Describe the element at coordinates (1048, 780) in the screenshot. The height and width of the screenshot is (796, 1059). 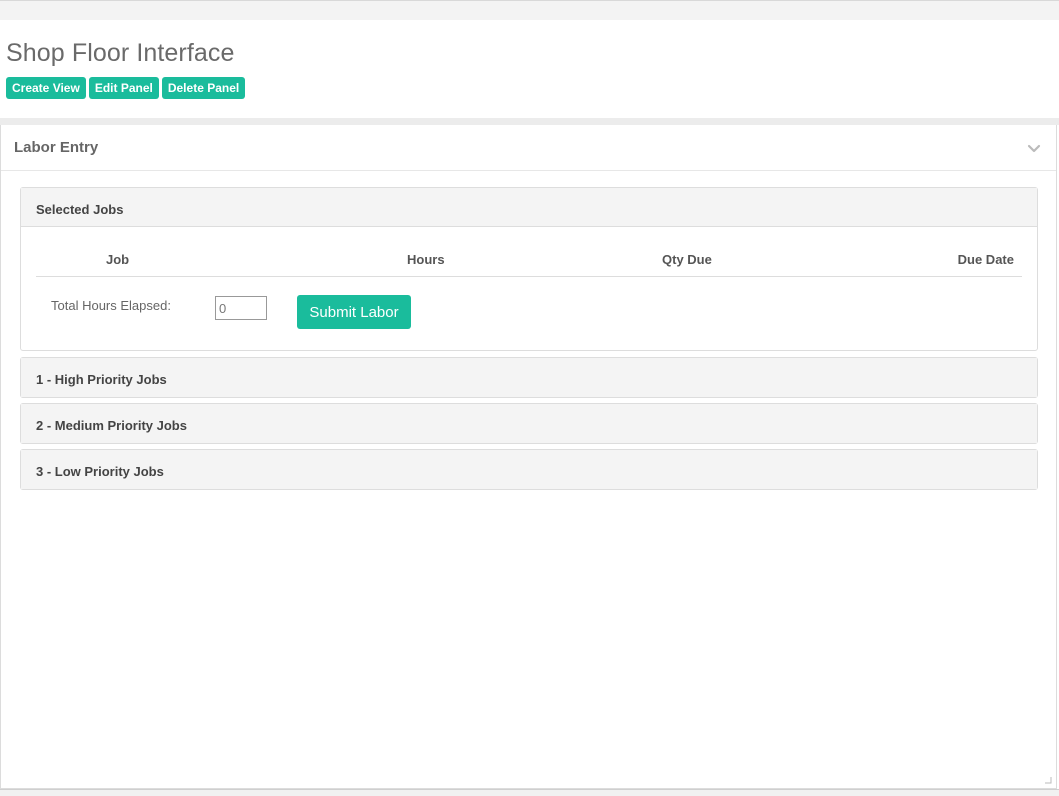
I see `resize-grip-icon` at that location.